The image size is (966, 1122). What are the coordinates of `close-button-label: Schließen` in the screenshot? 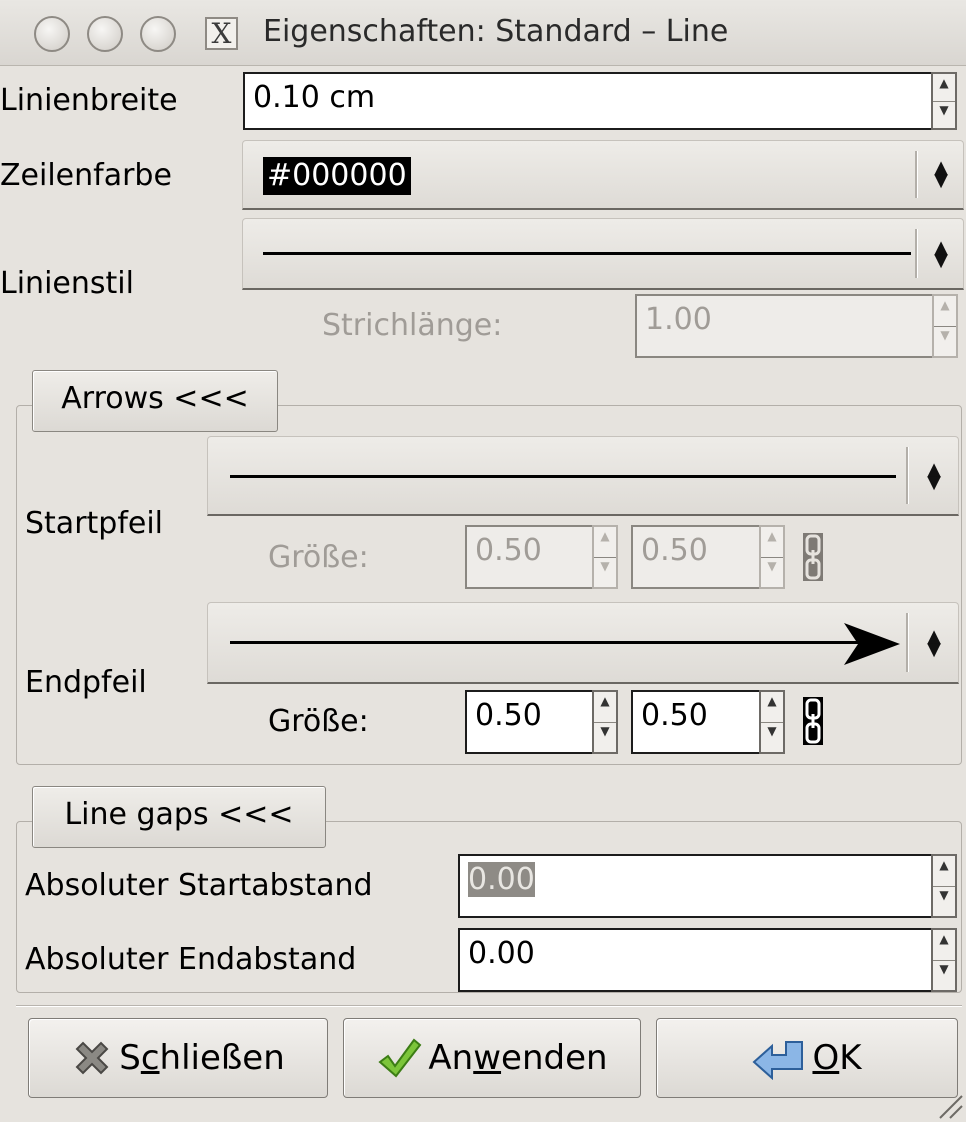 It's located at (202, 1058).